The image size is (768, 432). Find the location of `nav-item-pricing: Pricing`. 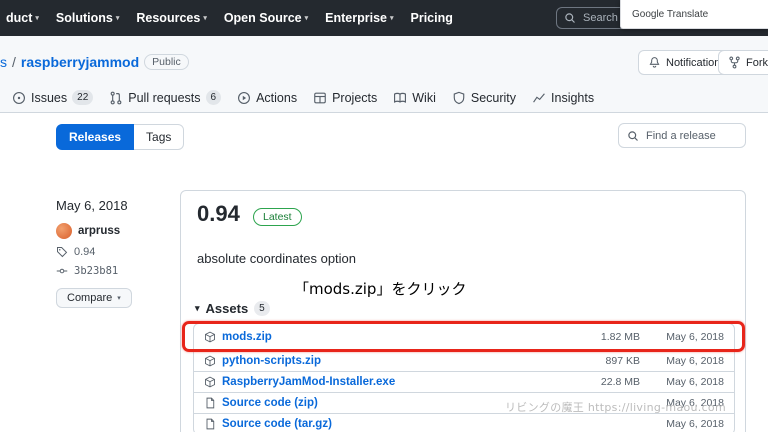

nav-item-pricing: Pricing is located at coordinates (432, 18).